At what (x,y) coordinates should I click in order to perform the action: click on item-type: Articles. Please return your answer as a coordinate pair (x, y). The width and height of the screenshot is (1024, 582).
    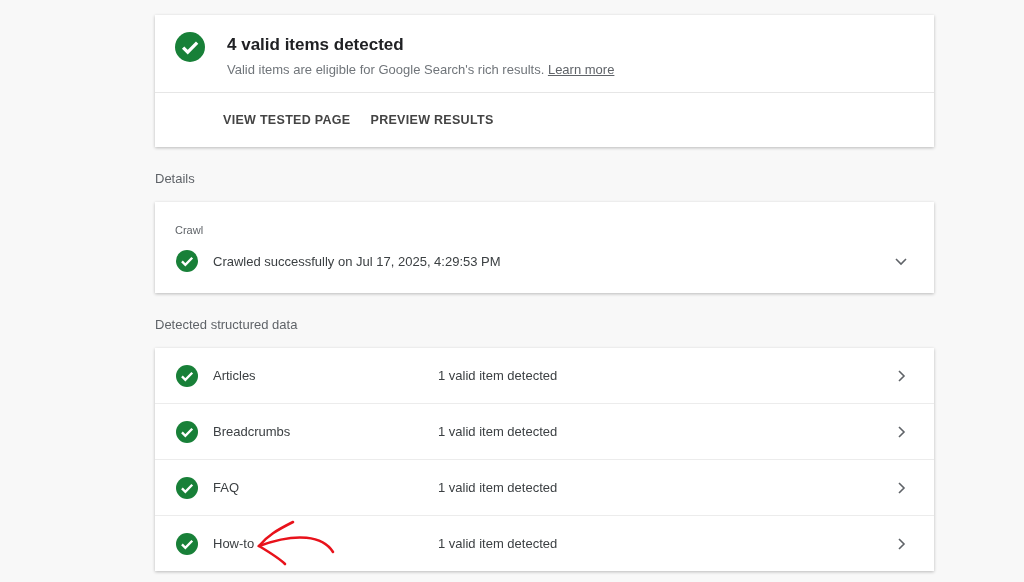
    Looking at the image, I should click on (318, 375).